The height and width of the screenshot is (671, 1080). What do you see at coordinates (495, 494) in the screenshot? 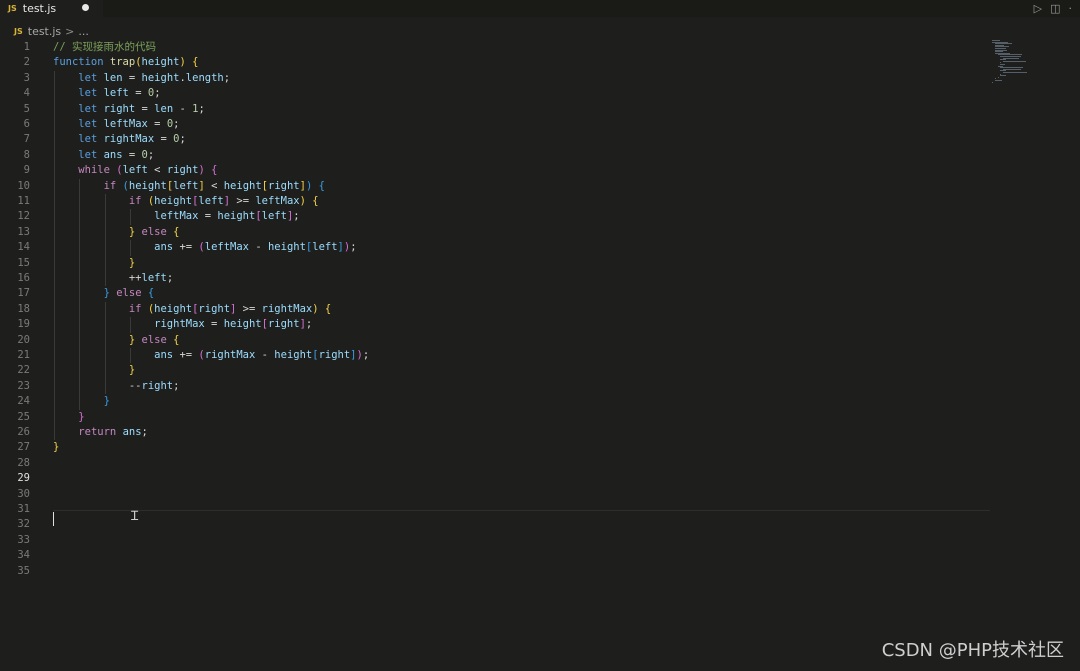
I see `code-line: 30` at bounding box center [495, 494].